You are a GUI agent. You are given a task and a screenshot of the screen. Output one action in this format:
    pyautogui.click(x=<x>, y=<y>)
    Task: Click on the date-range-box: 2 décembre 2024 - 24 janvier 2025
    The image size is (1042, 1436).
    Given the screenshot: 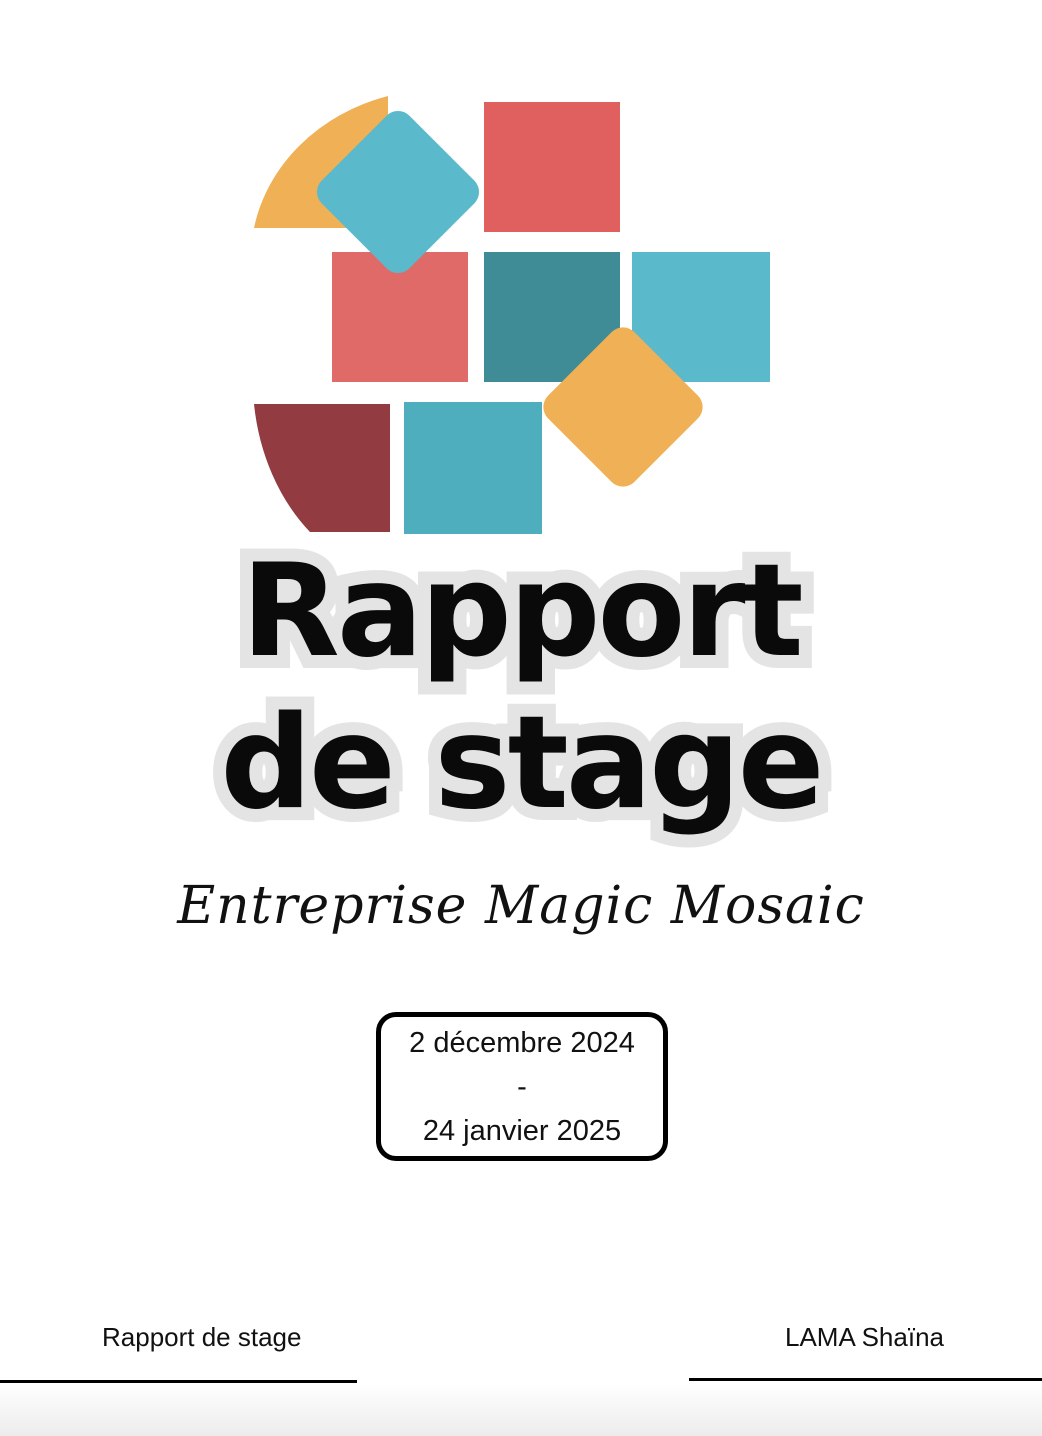 What is the action you would take?
    pyautogui.click(x=522, y=1086)
    